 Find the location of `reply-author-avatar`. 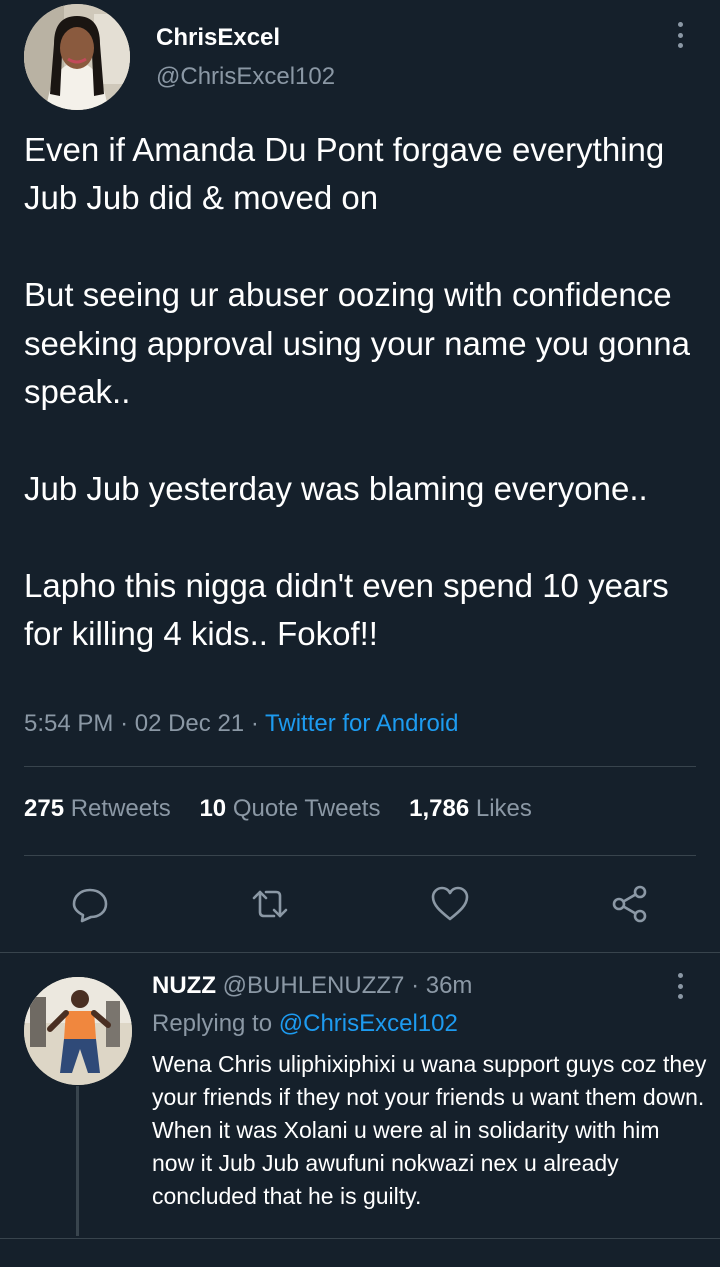

reply-author-avatar is located at coordinates (78, 1031).